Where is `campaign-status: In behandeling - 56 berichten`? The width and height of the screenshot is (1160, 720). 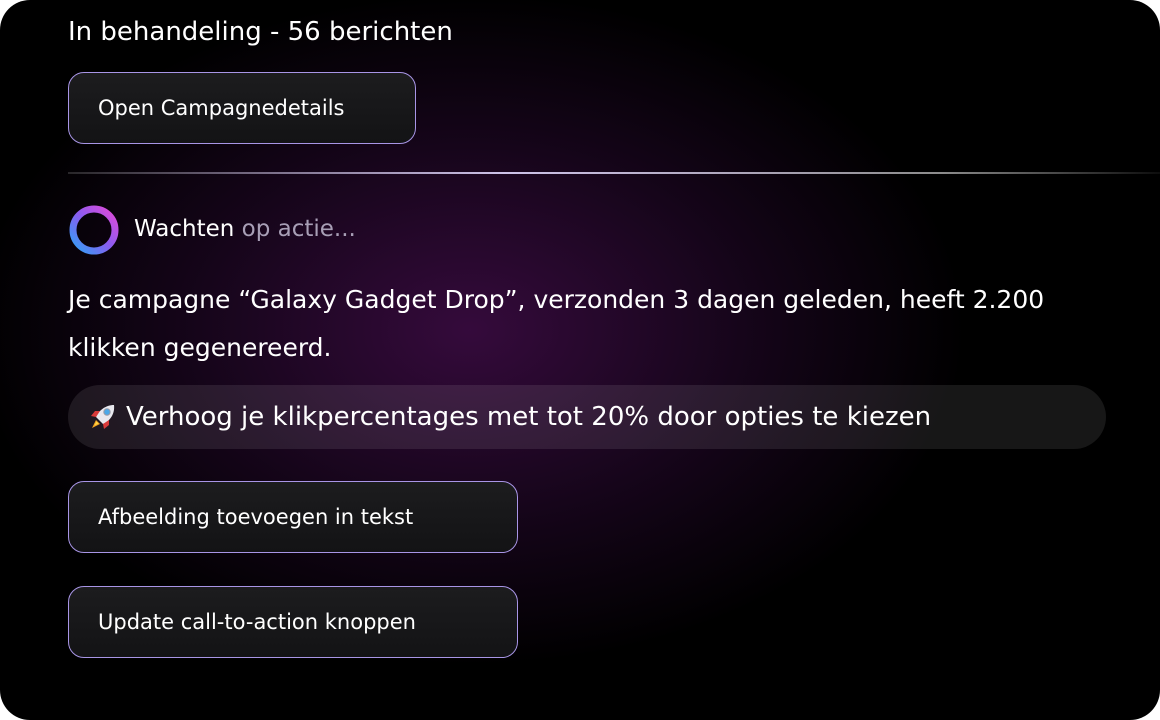 campaign-status: In behandeling - 56 berichten is located at coordinates (260, 32).